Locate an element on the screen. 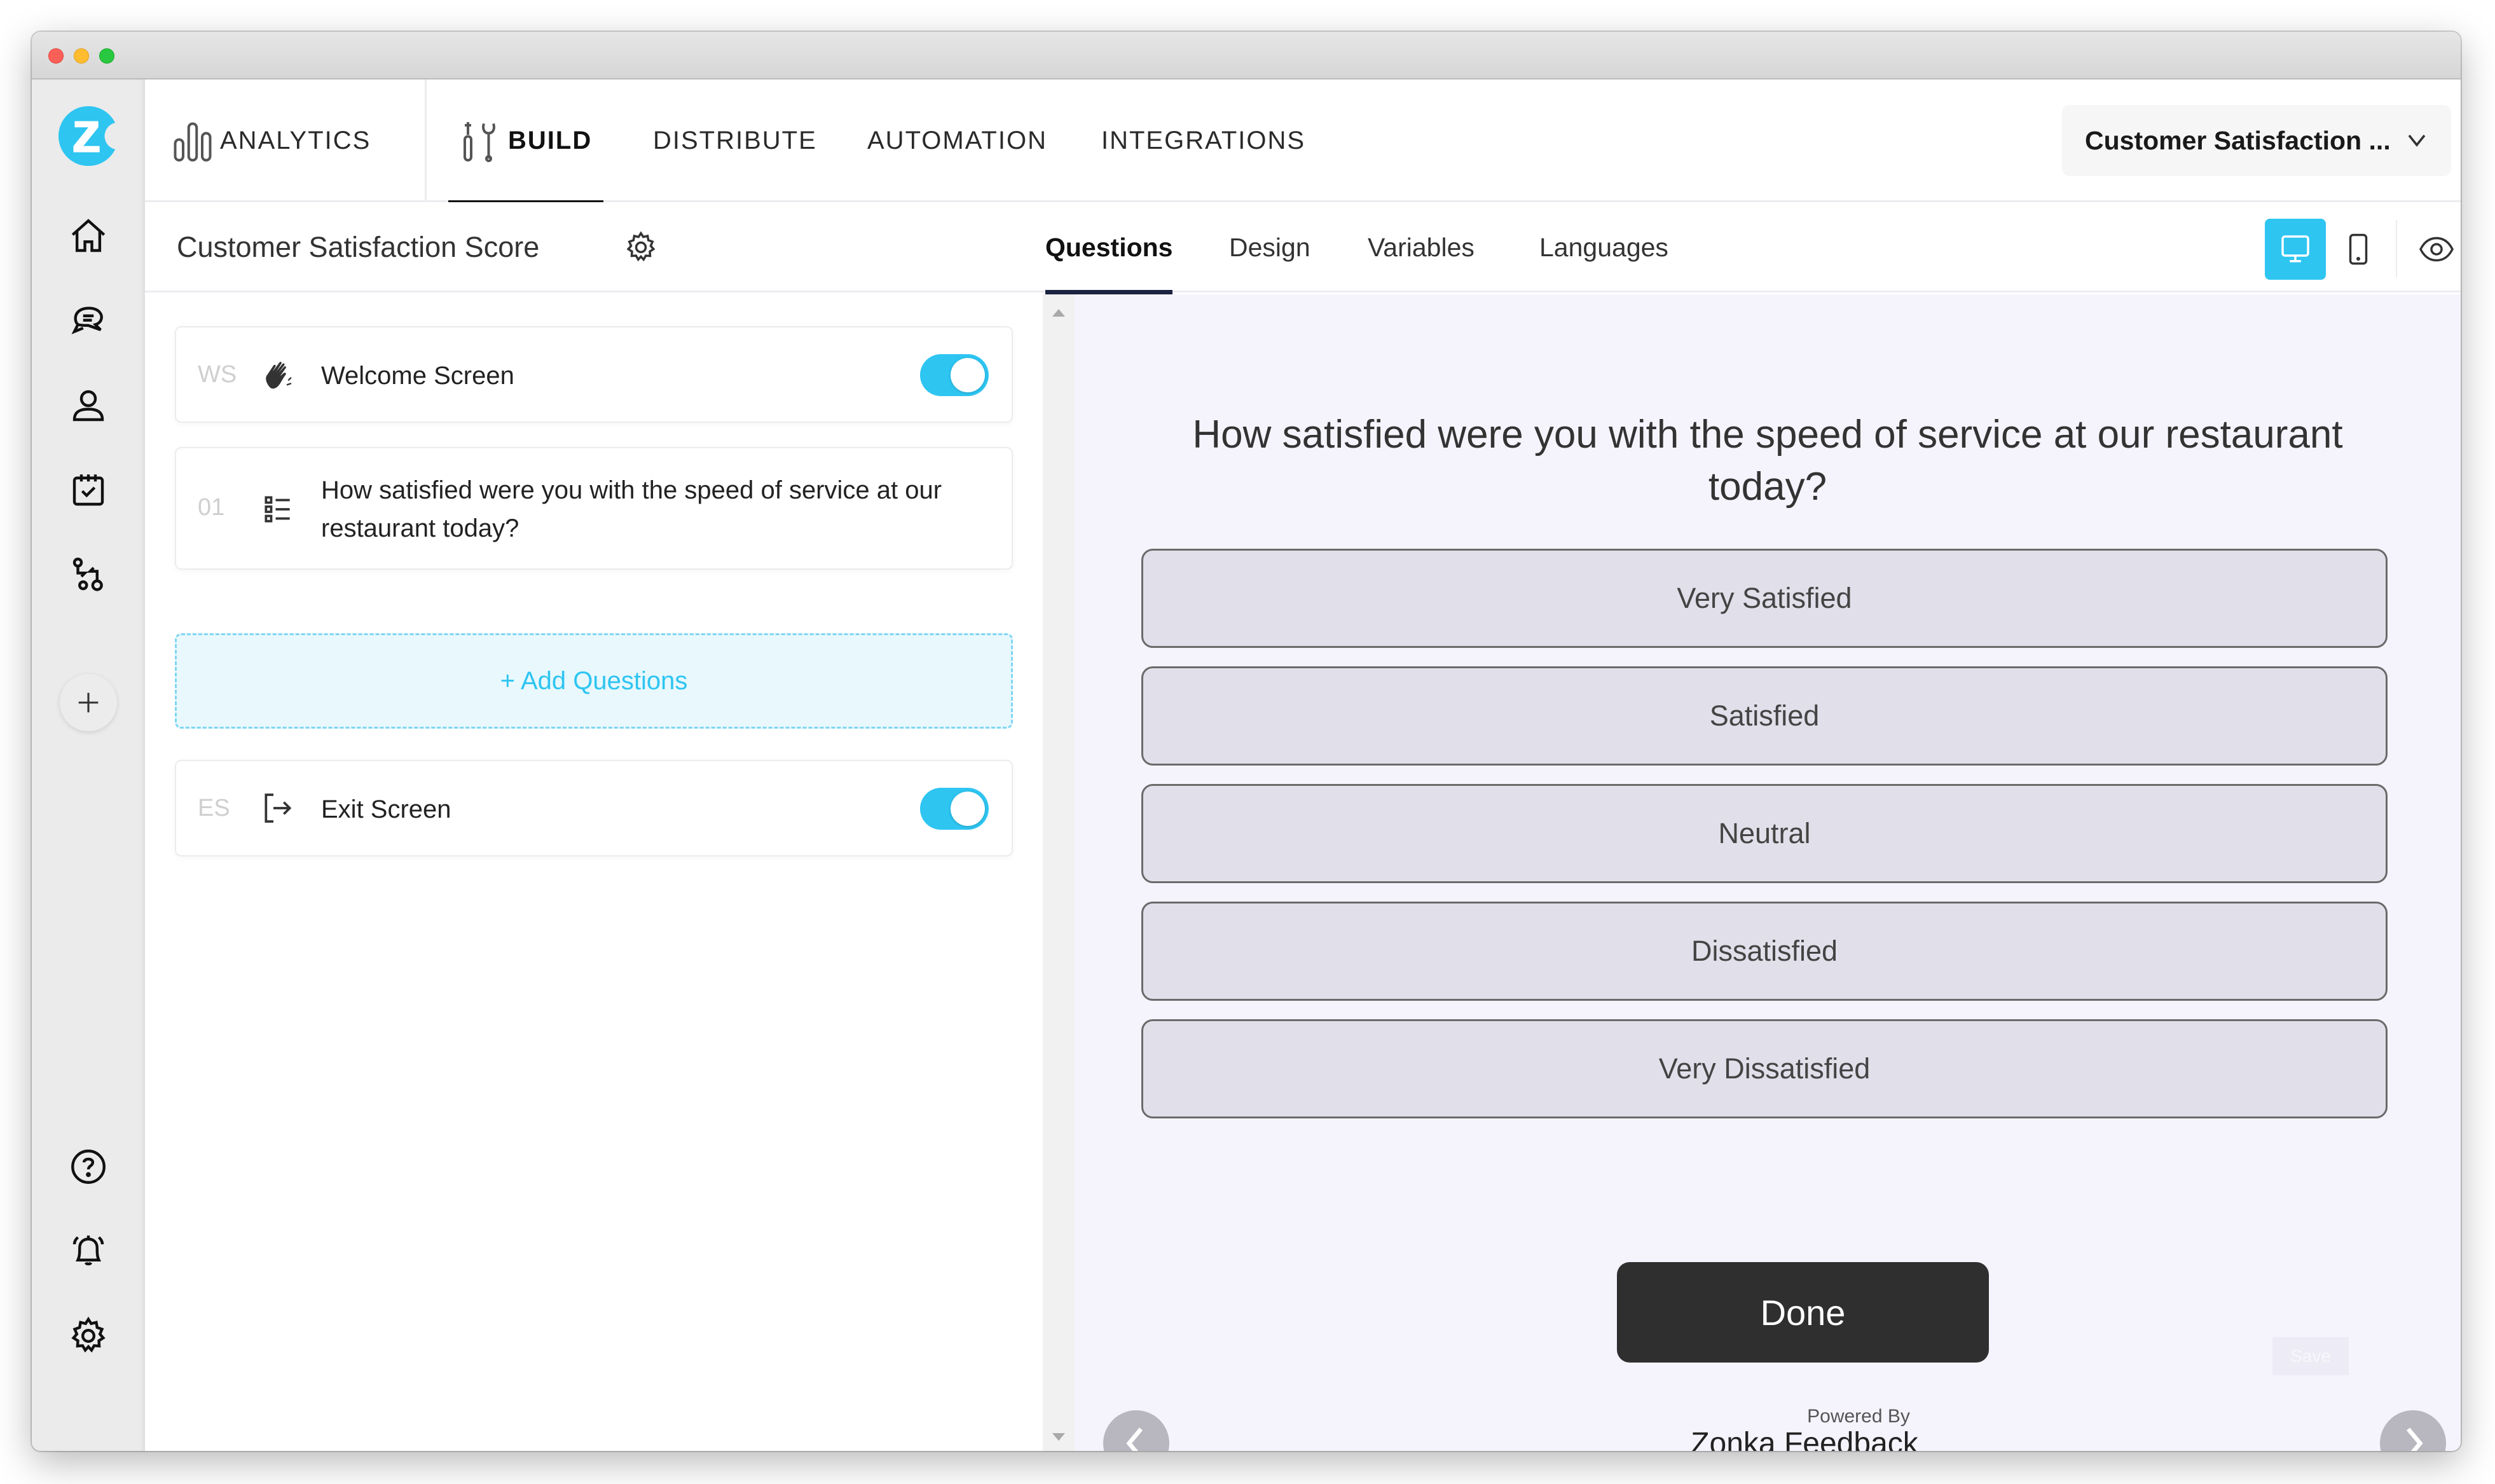 The height and width of the screenshot is (1484, 2495). nav-label: AUTOMATION is located at coordinates (957, 141).